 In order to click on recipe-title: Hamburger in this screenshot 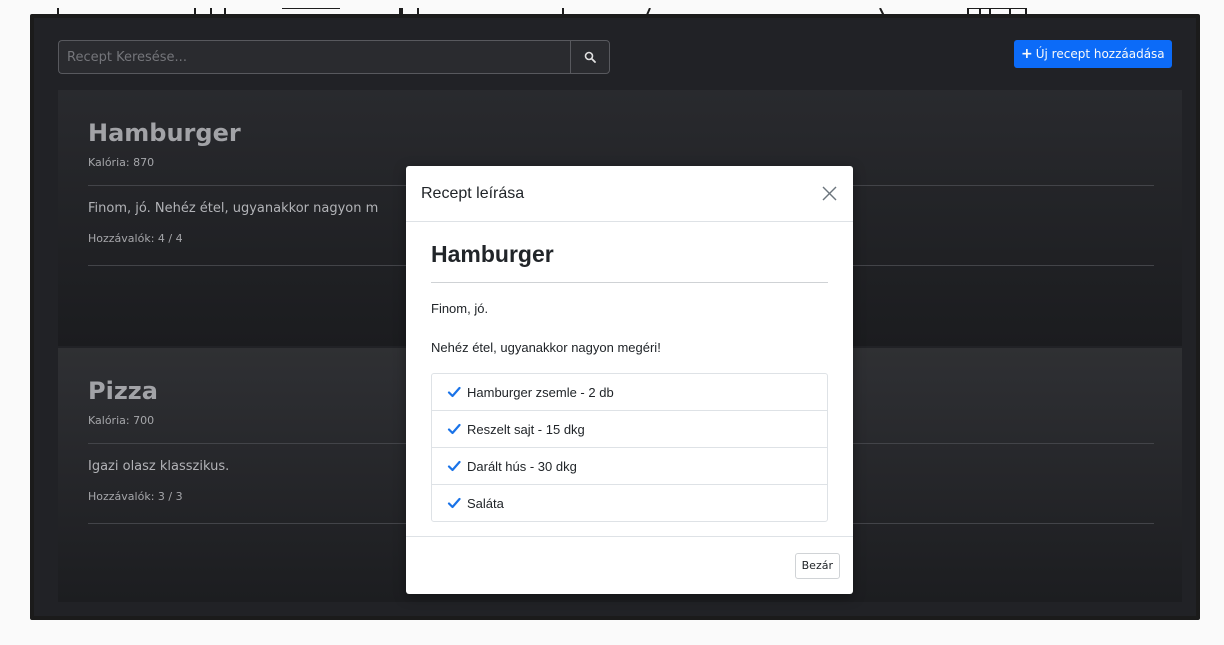, I will do `click(492, 254)`.